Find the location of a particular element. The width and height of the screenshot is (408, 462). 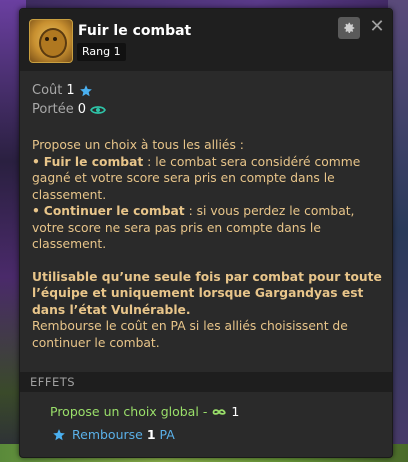

range-row: Portée 0 is located at coordinates (69, 109).